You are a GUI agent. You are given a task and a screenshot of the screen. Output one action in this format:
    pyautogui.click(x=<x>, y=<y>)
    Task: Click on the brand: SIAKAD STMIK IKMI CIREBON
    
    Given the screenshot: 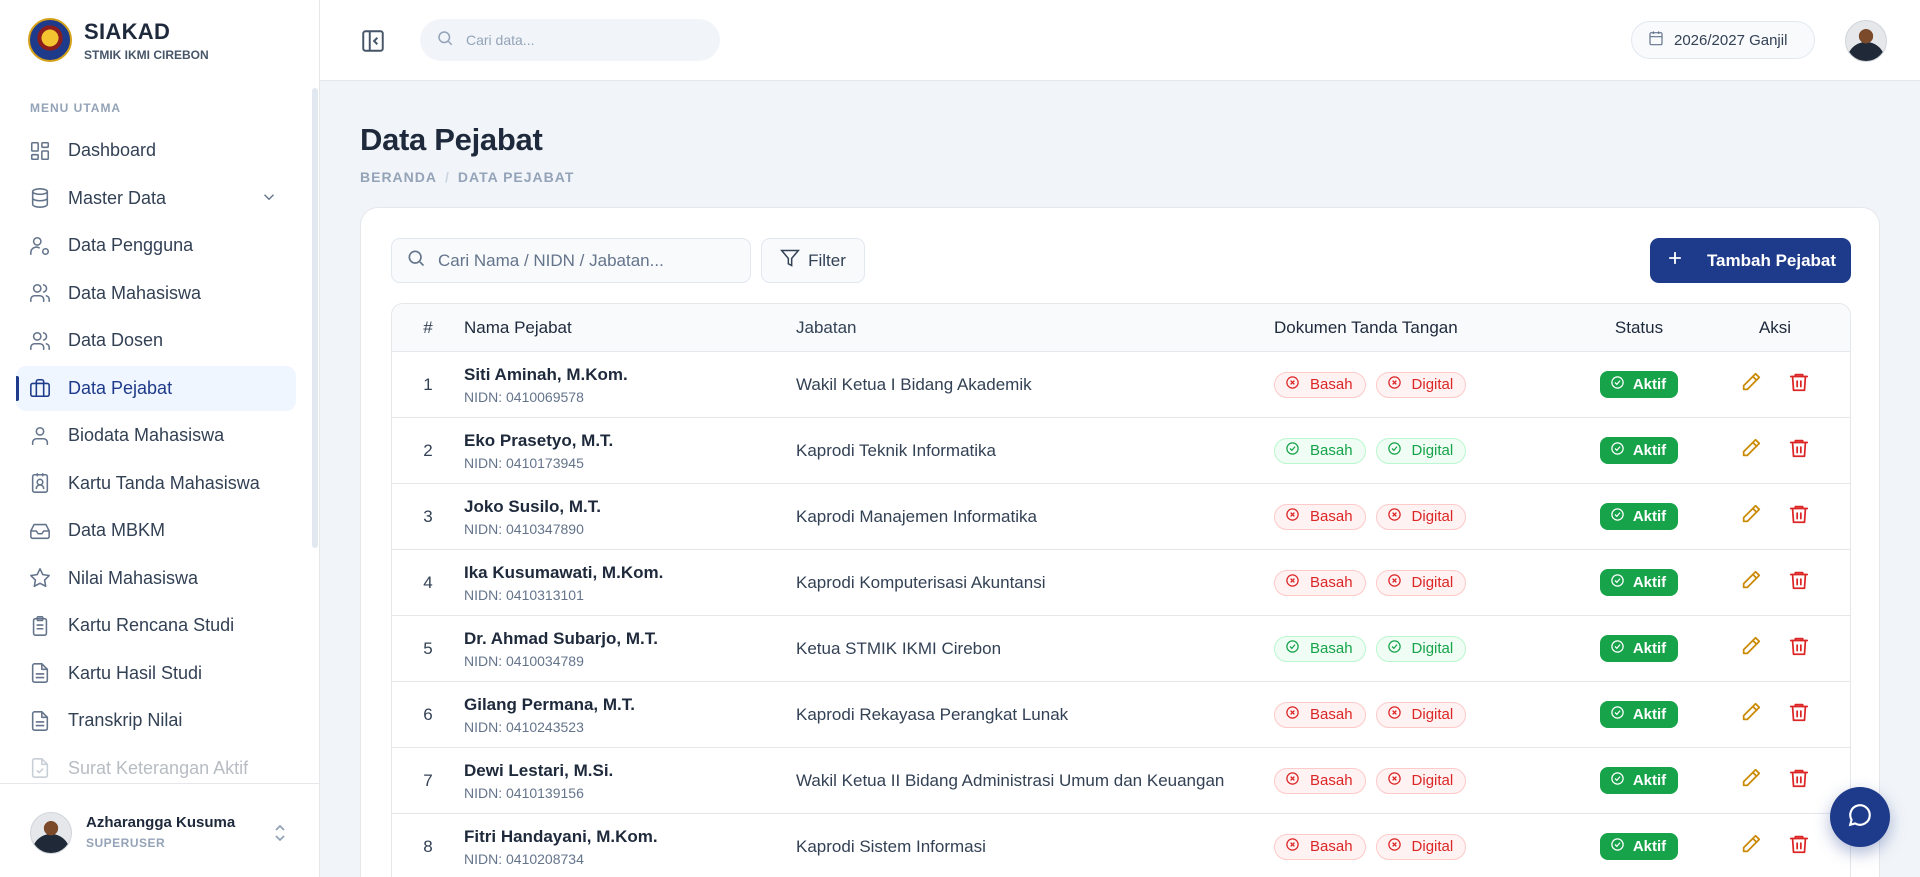 What is the action you would take?
    pyautogui.click(x=118, y=40)
    